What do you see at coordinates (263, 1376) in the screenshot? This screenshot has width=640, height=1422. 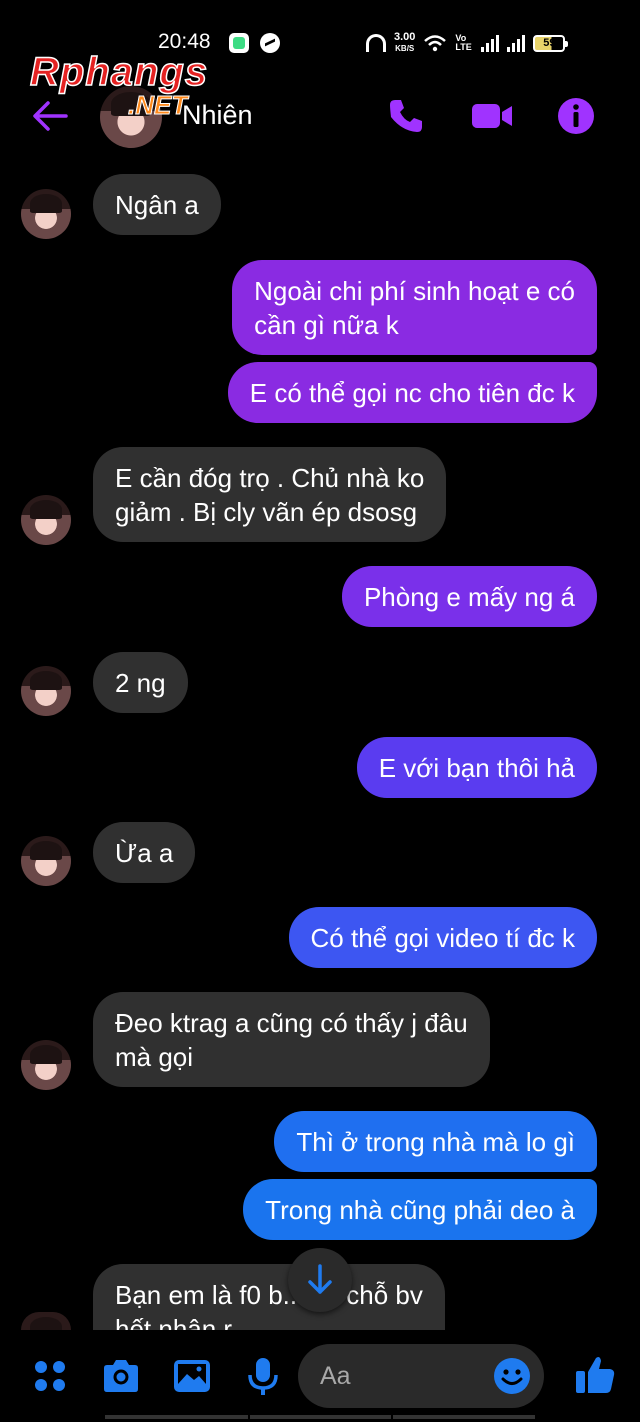 I see `microphone-icon` at bounding box center [263, 1376].